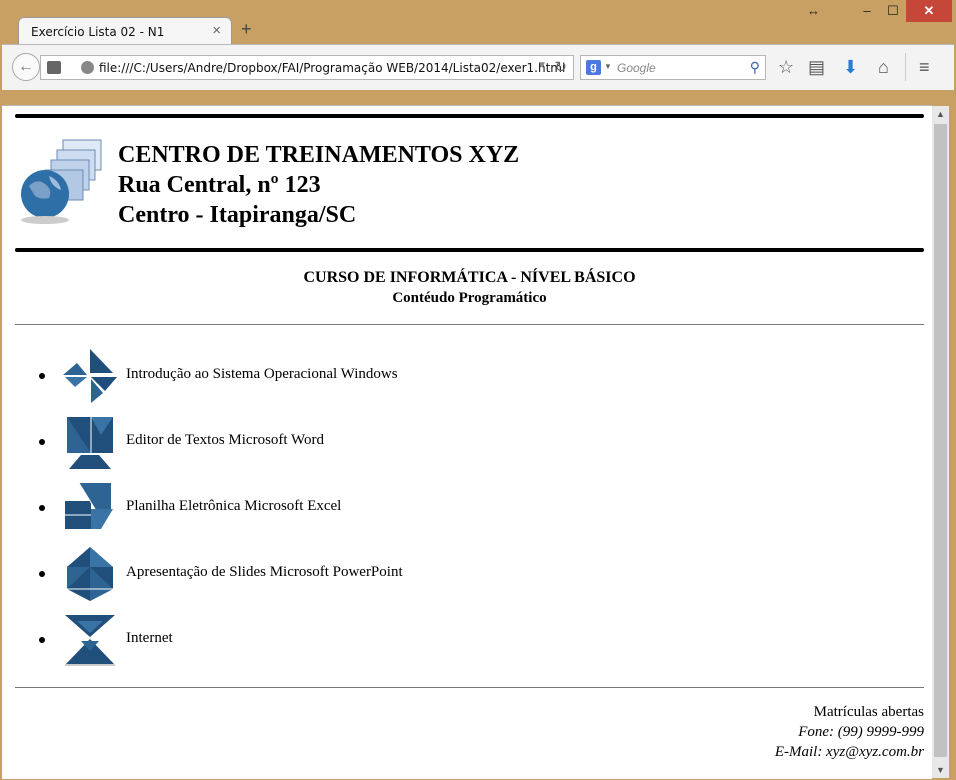 Image resolution: width=956 pixels, height=780 pixels. Describe the element at coordinates (26, 67) in the screenshot. I see `back-button: ←` at that location.